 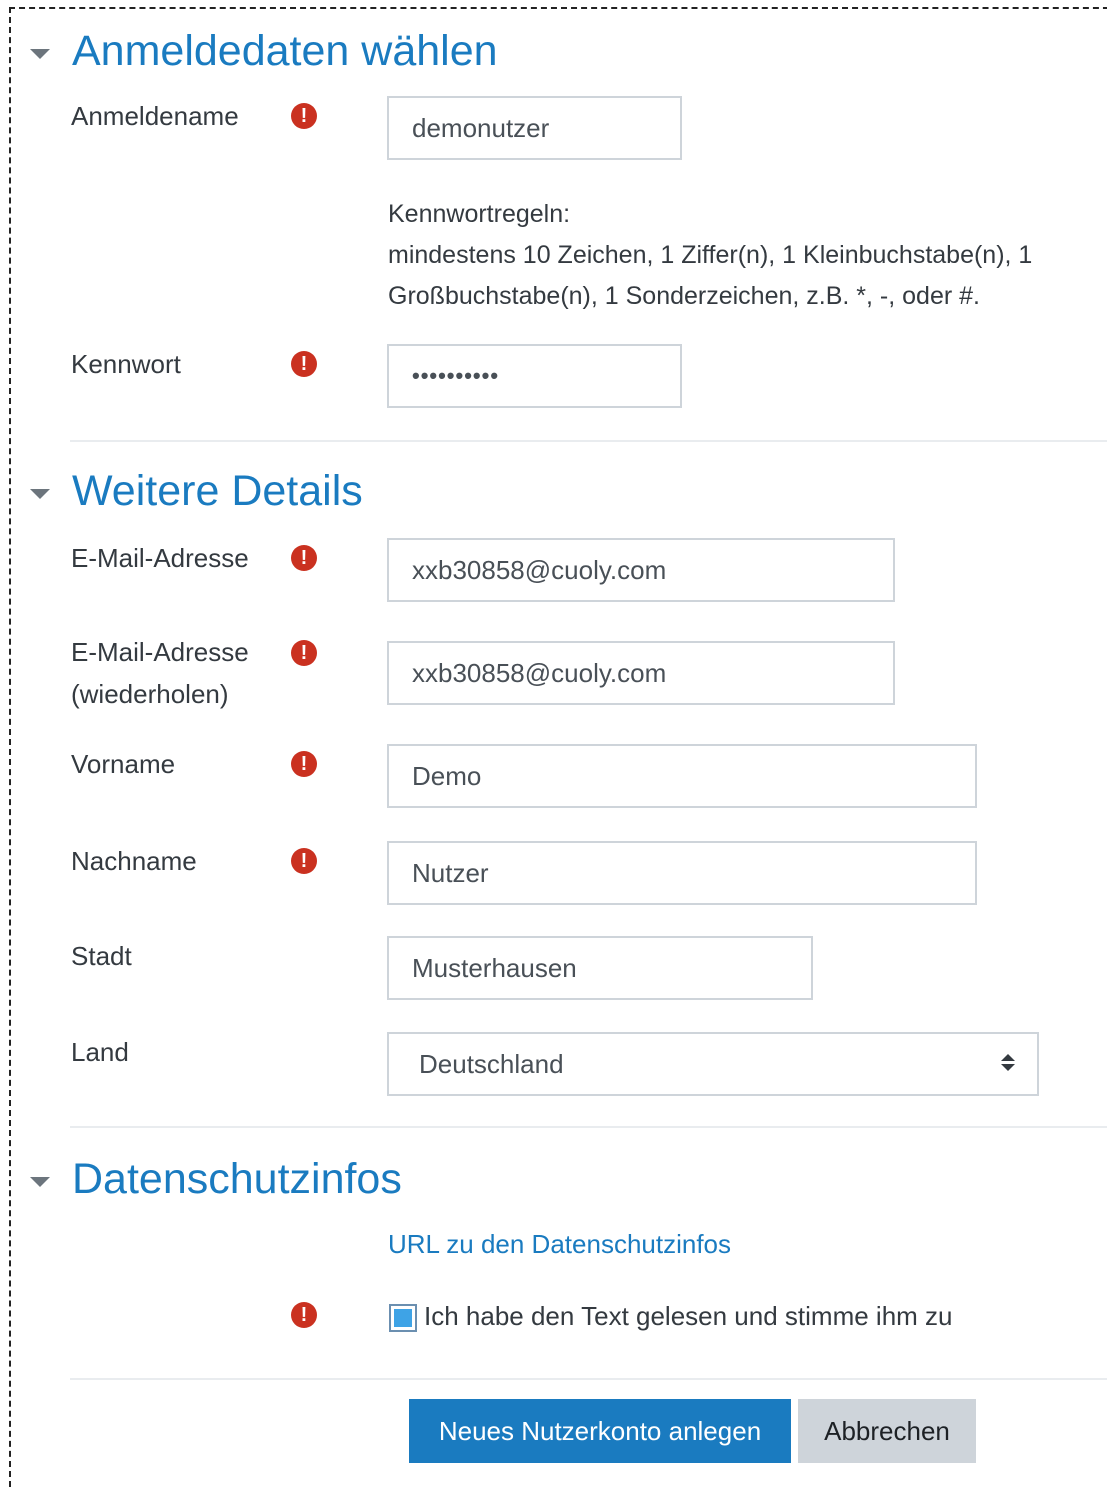 What do you see at coordinates (160, 652) in the screenshot?
I see `email-repeat-label-line1: E-Mail-Adresse` at bounding box center [160, 652].